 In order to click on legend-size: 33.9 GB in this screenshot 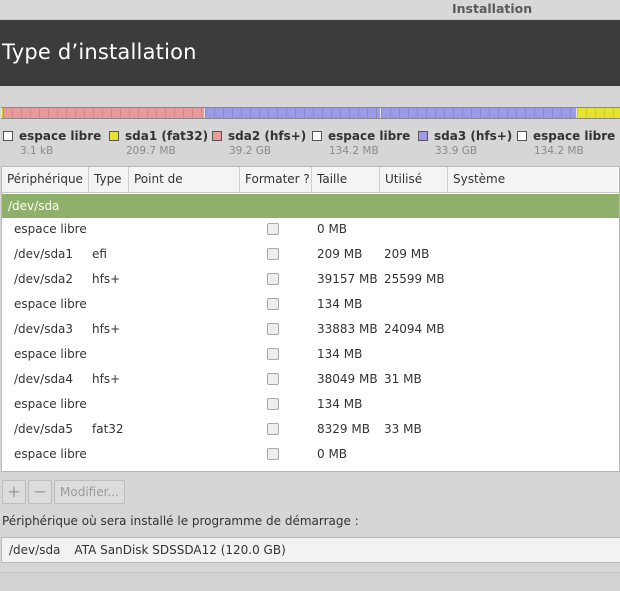, I will do `click(456, 151)`.